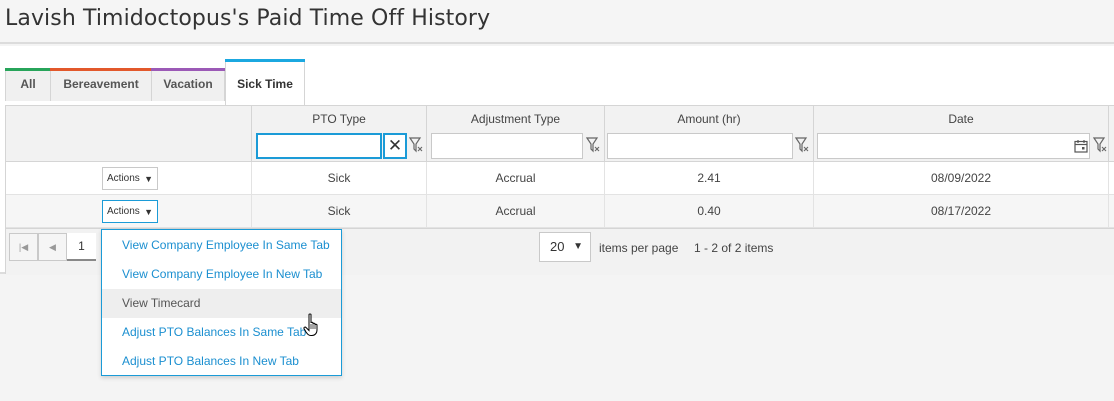 The image size is (1114, 401). What do you see at coordinates (961, 119) in the screenshot?
I see `column-title: Date` at bounding box center [961, 119].